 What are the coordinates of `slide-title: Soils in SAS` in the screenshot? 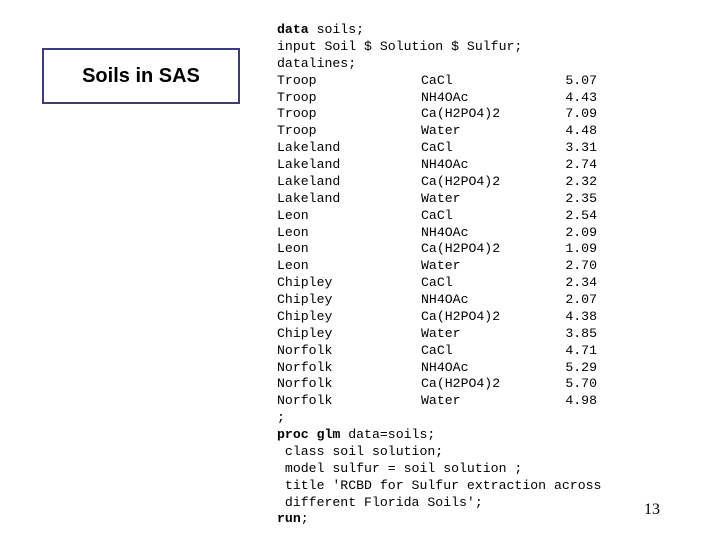 It's located at (141, 75).